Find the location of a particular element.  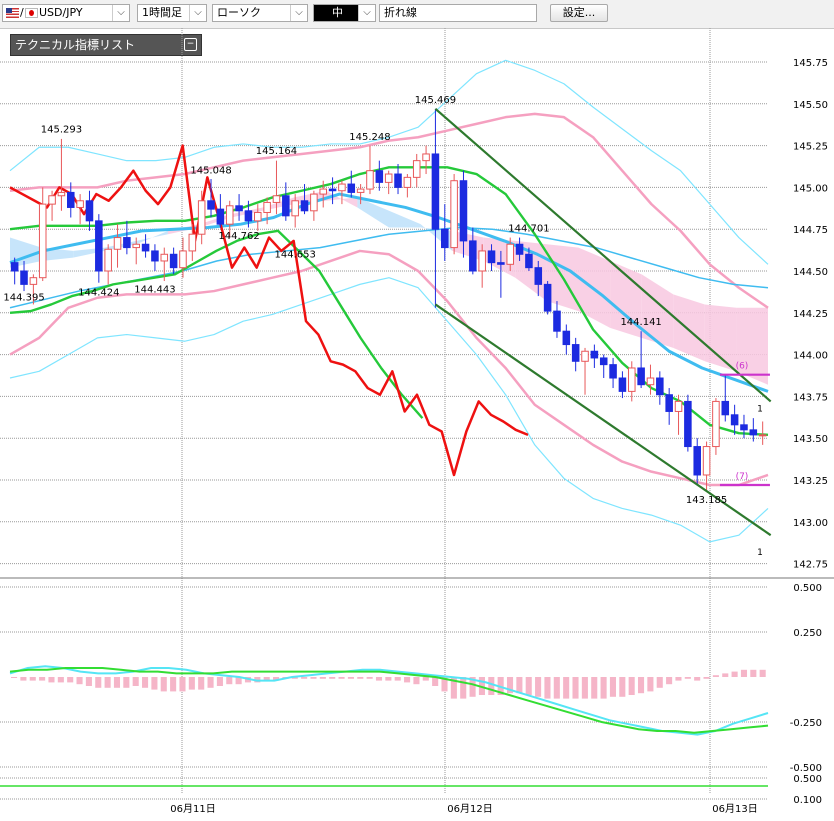

date-tick-label: 06月13日 is located at coordinates (734, 809).